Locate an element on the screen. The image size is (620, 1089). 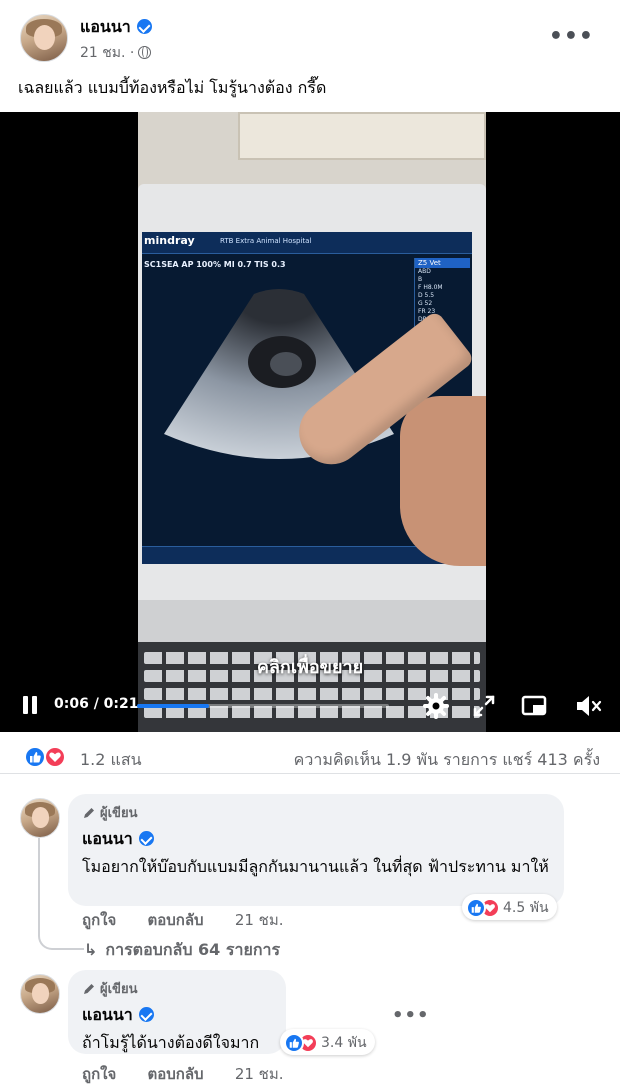
screen-hospital: RTB Extra Animal Hospital is located at coordinates (266, 241).